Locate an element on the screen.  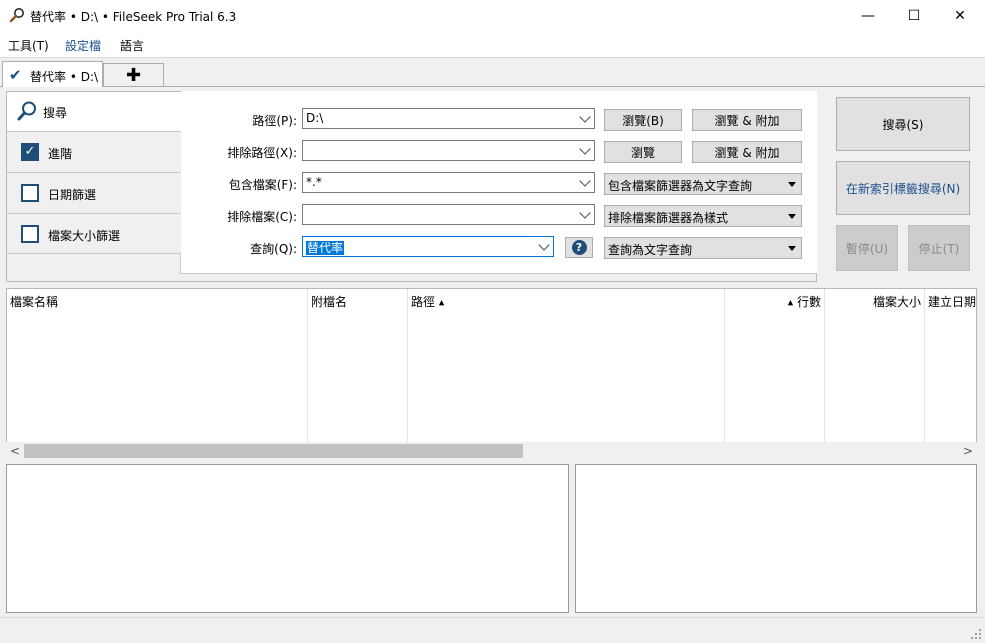
maximize-icon: ☐ is located at coordinates (914, 15).